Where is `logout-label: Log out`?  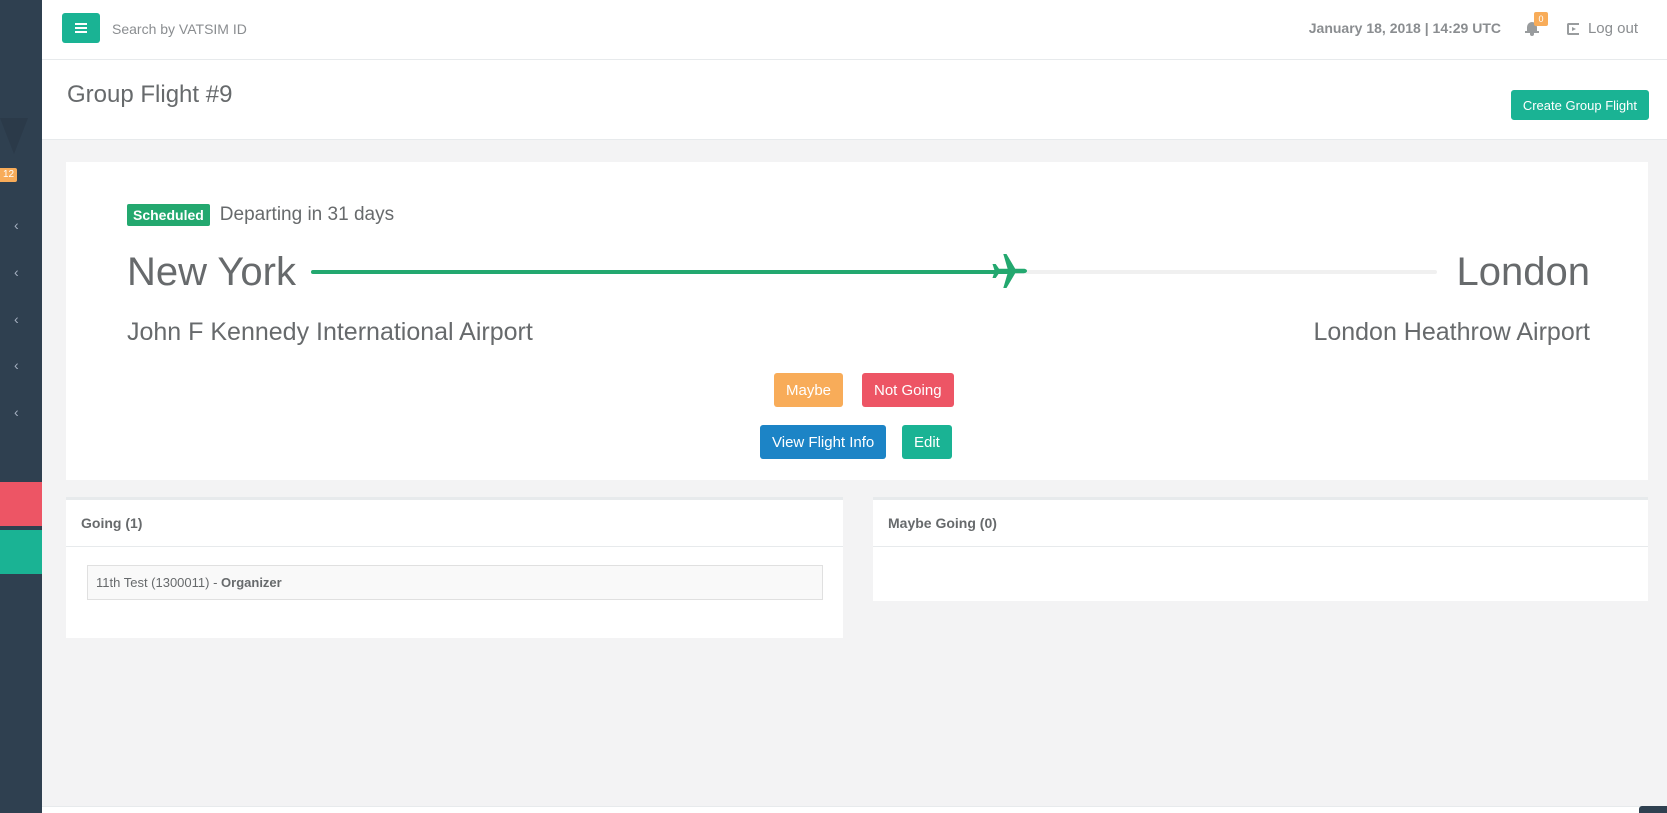 logout-label: Log out is located at coordinates (1612, 28).